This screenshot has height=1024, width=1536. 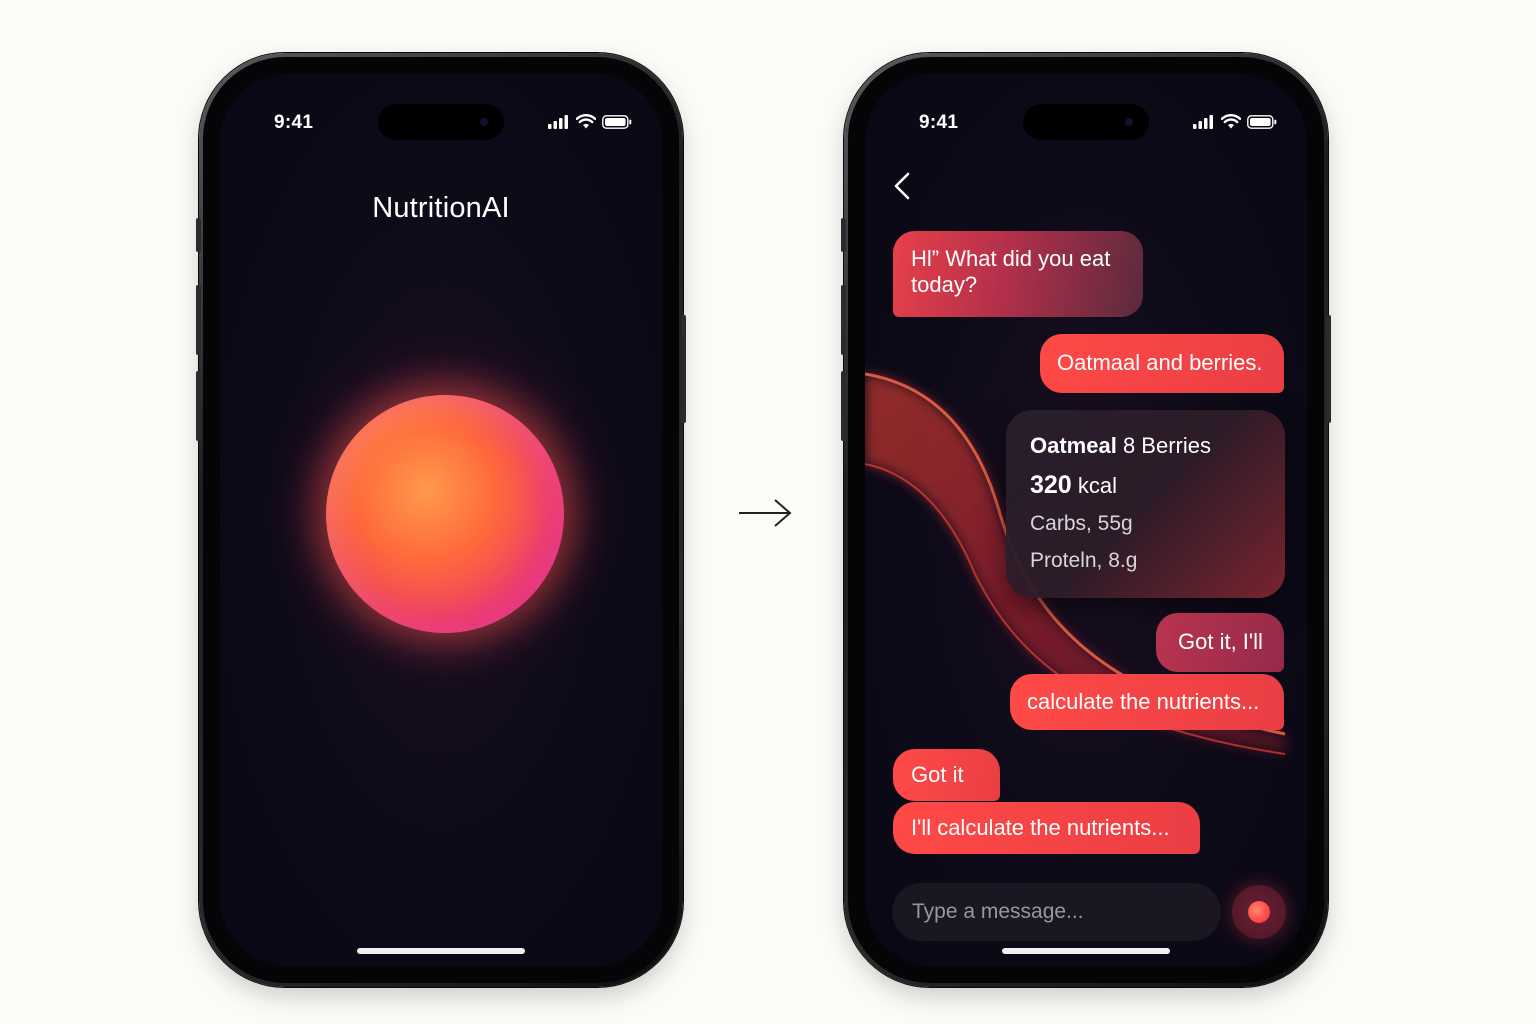 I want to click on right-arrow-icon, so click(x=765, y=513).